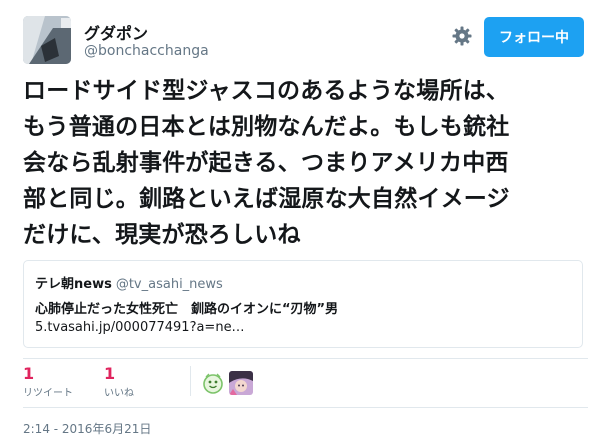  I want to click on following-button: フォロー中, so click(534, 37).